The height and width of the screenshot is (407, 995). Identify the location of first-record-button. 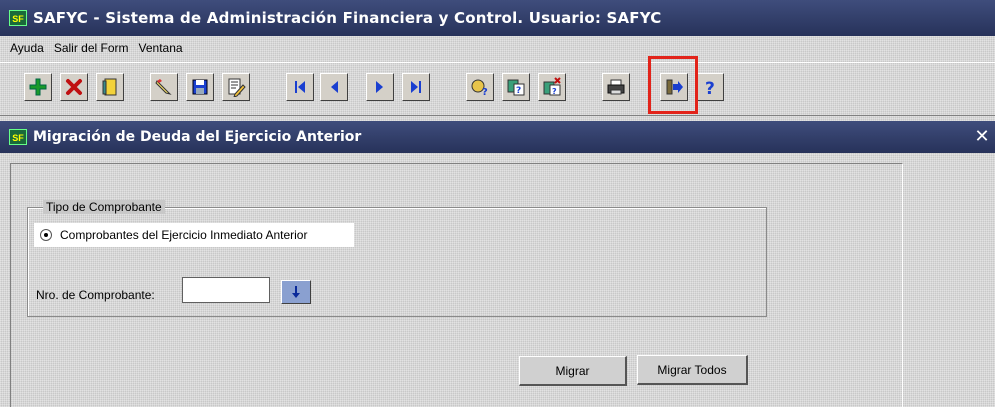
(300, 87).